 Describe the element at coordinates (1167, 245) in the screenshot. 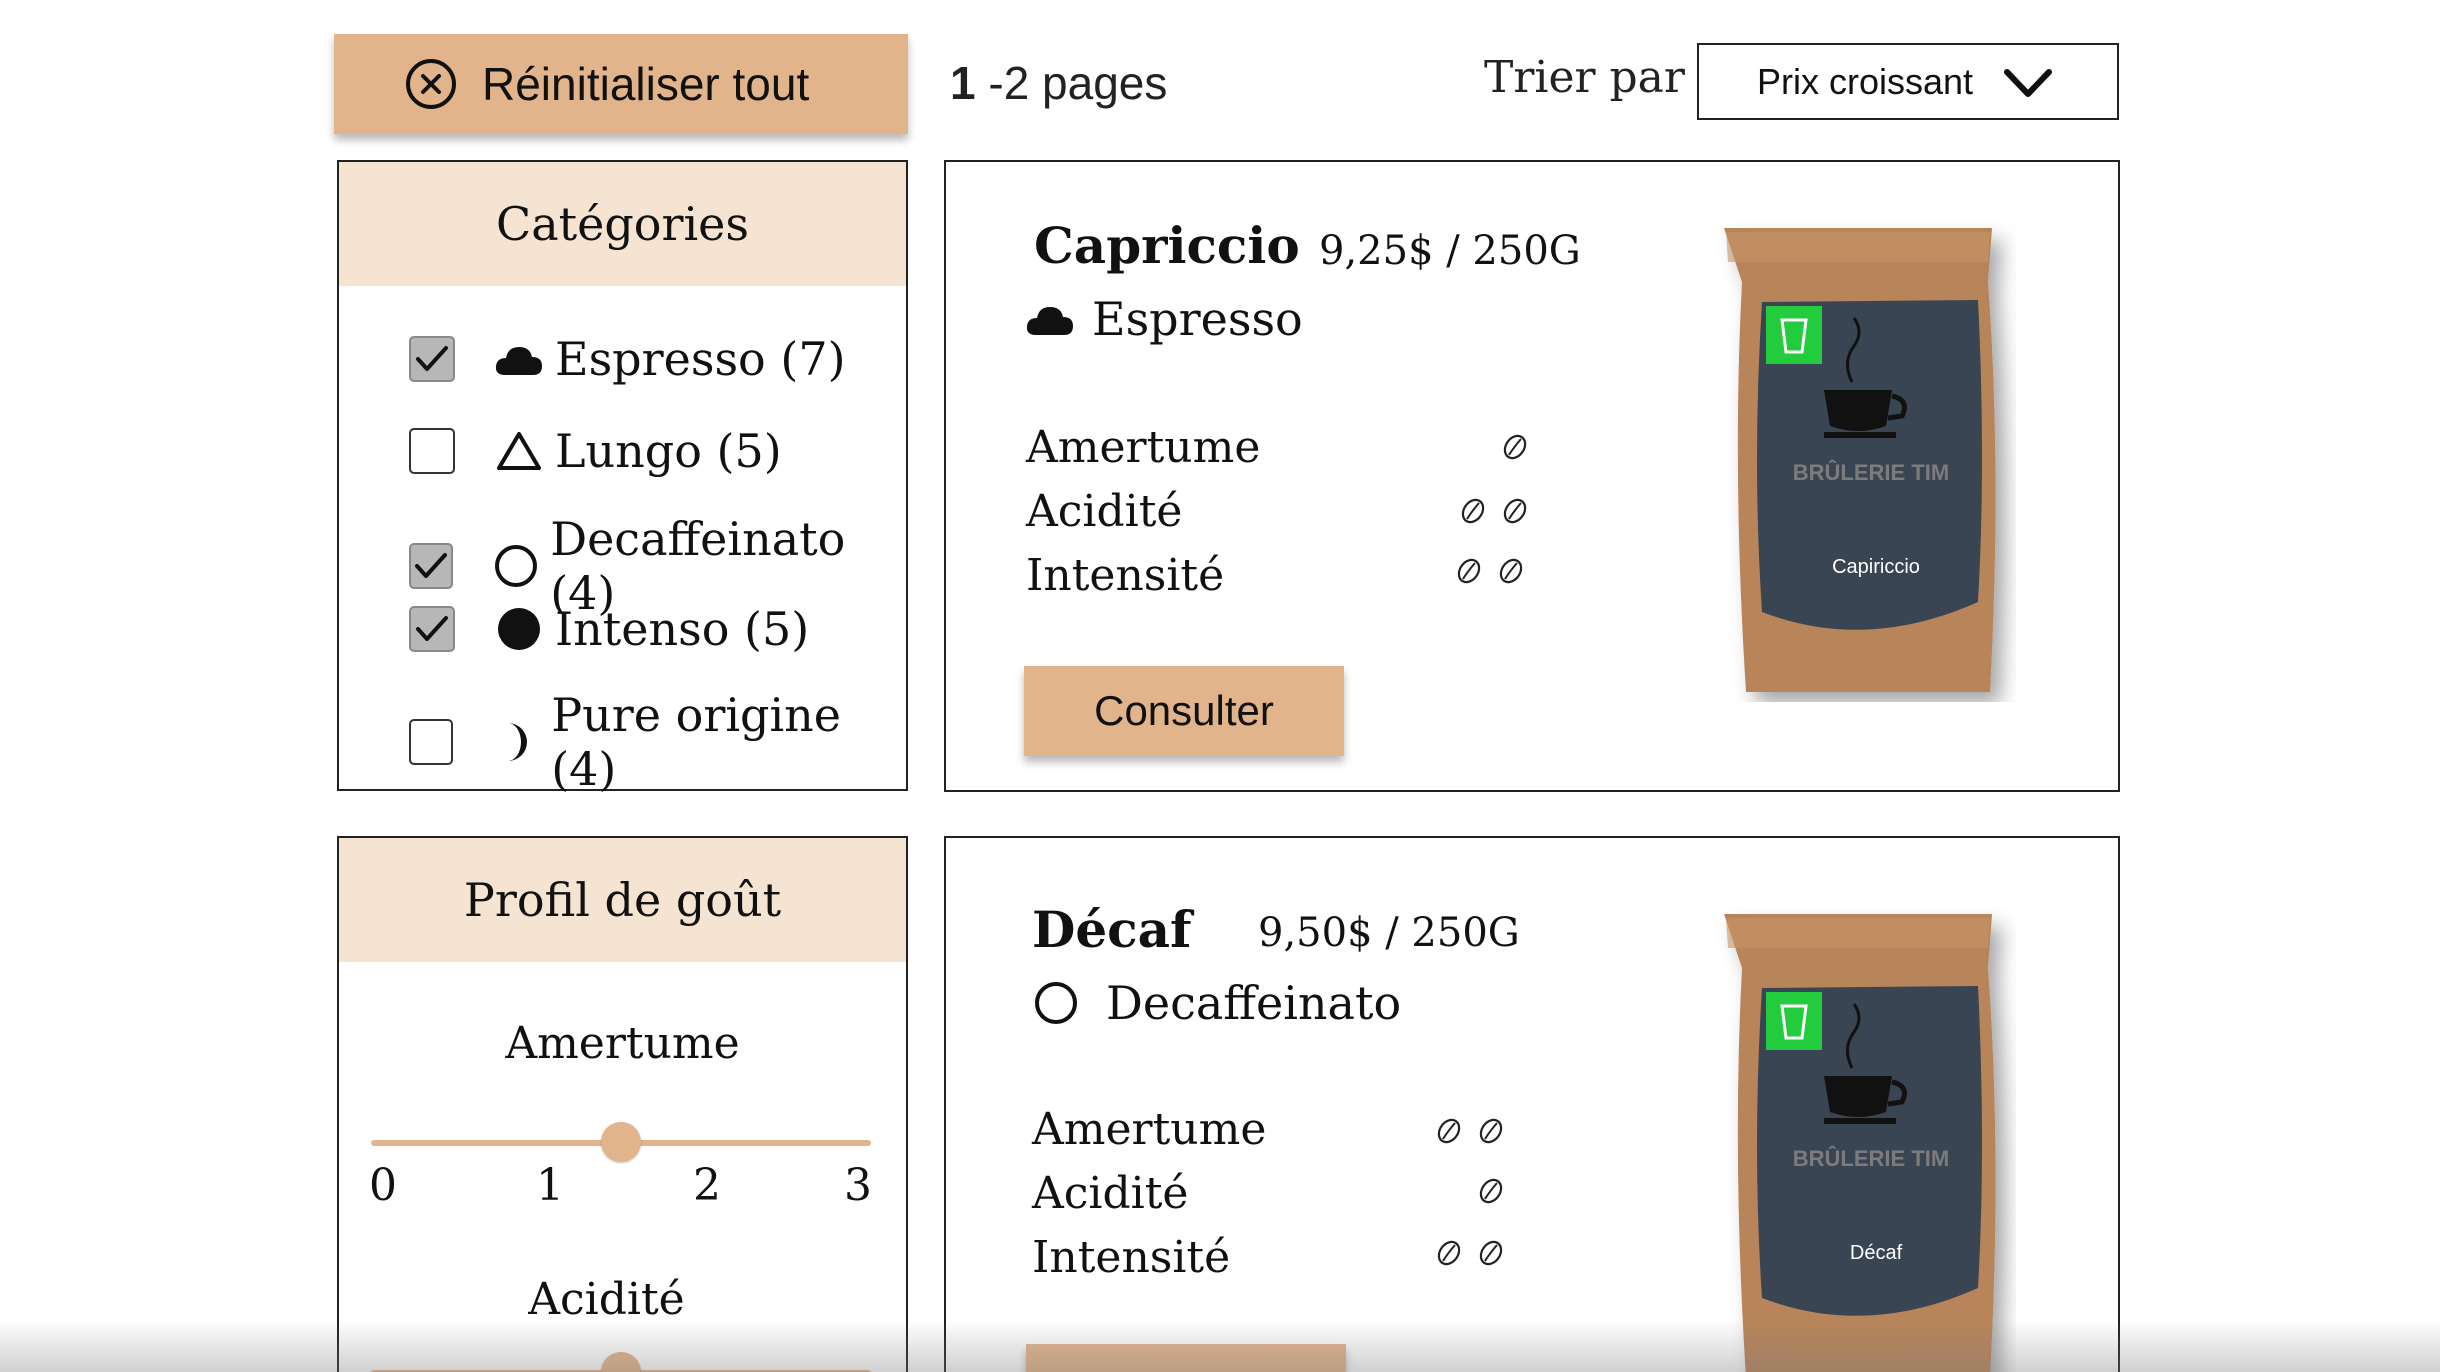

I see `product-name: Capriccio` at that location.